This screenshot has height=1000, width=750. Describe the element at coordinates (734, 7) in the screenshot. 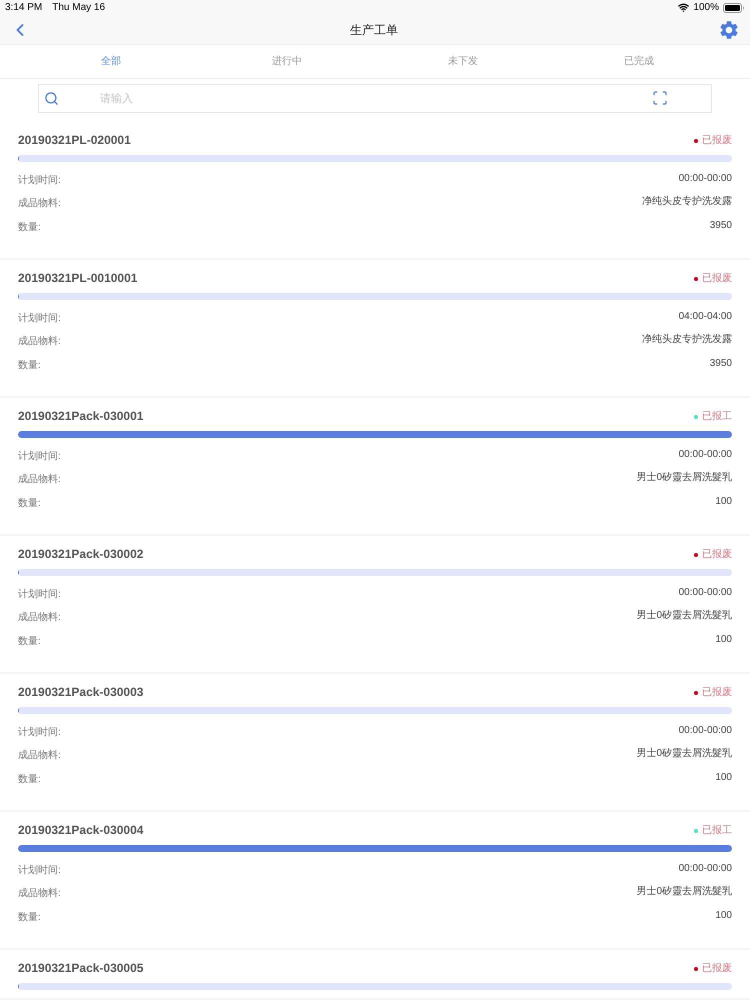

I see `battery-icon` at that location.